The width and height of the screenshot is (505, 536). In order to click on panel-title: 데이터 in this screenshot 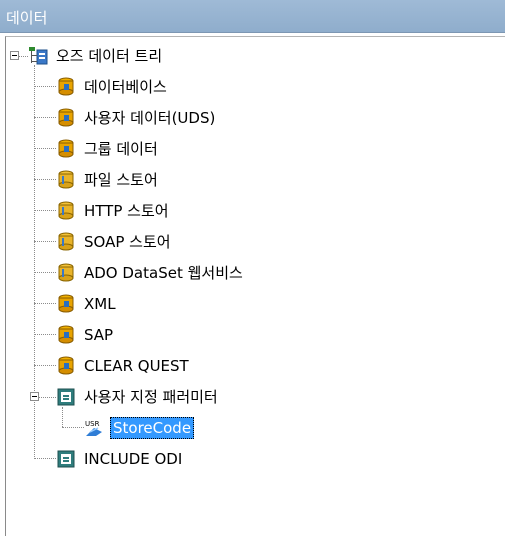, I will do `click(27, 18)`.